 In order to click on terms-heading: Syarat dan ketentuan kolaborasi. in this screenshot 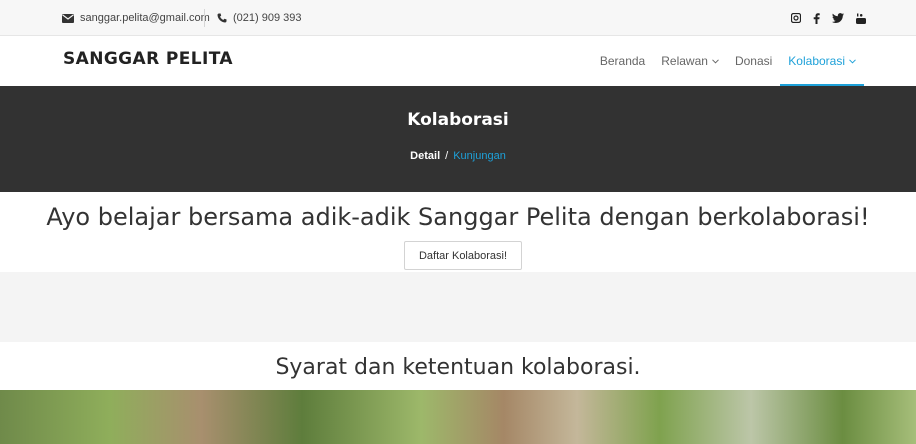, I will do `click(458, 367)`.